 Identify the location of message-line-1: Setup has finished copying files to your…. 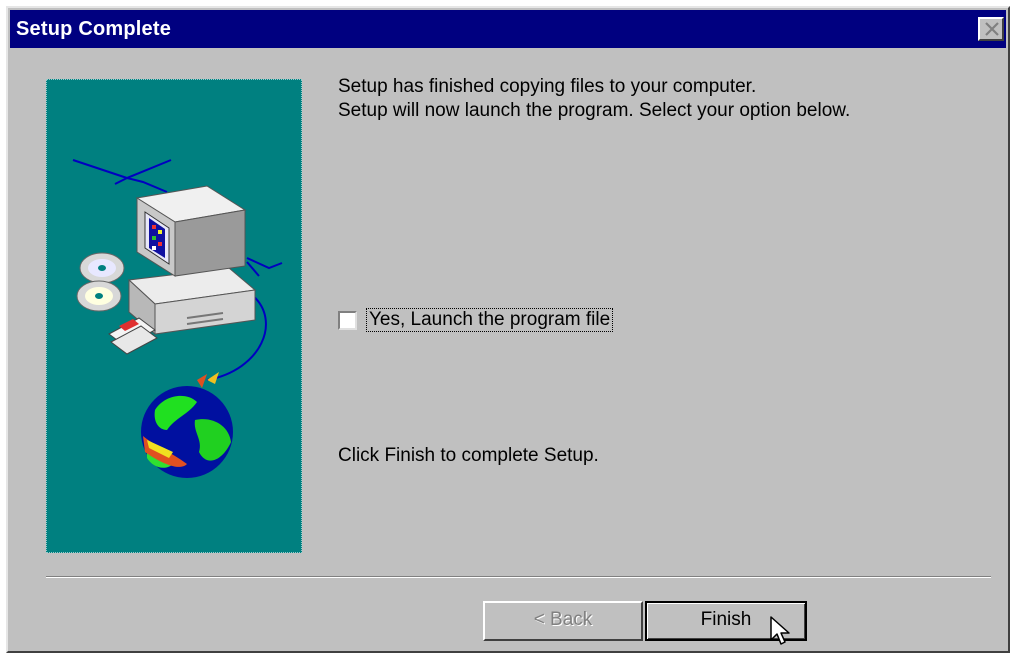
(547, 86).